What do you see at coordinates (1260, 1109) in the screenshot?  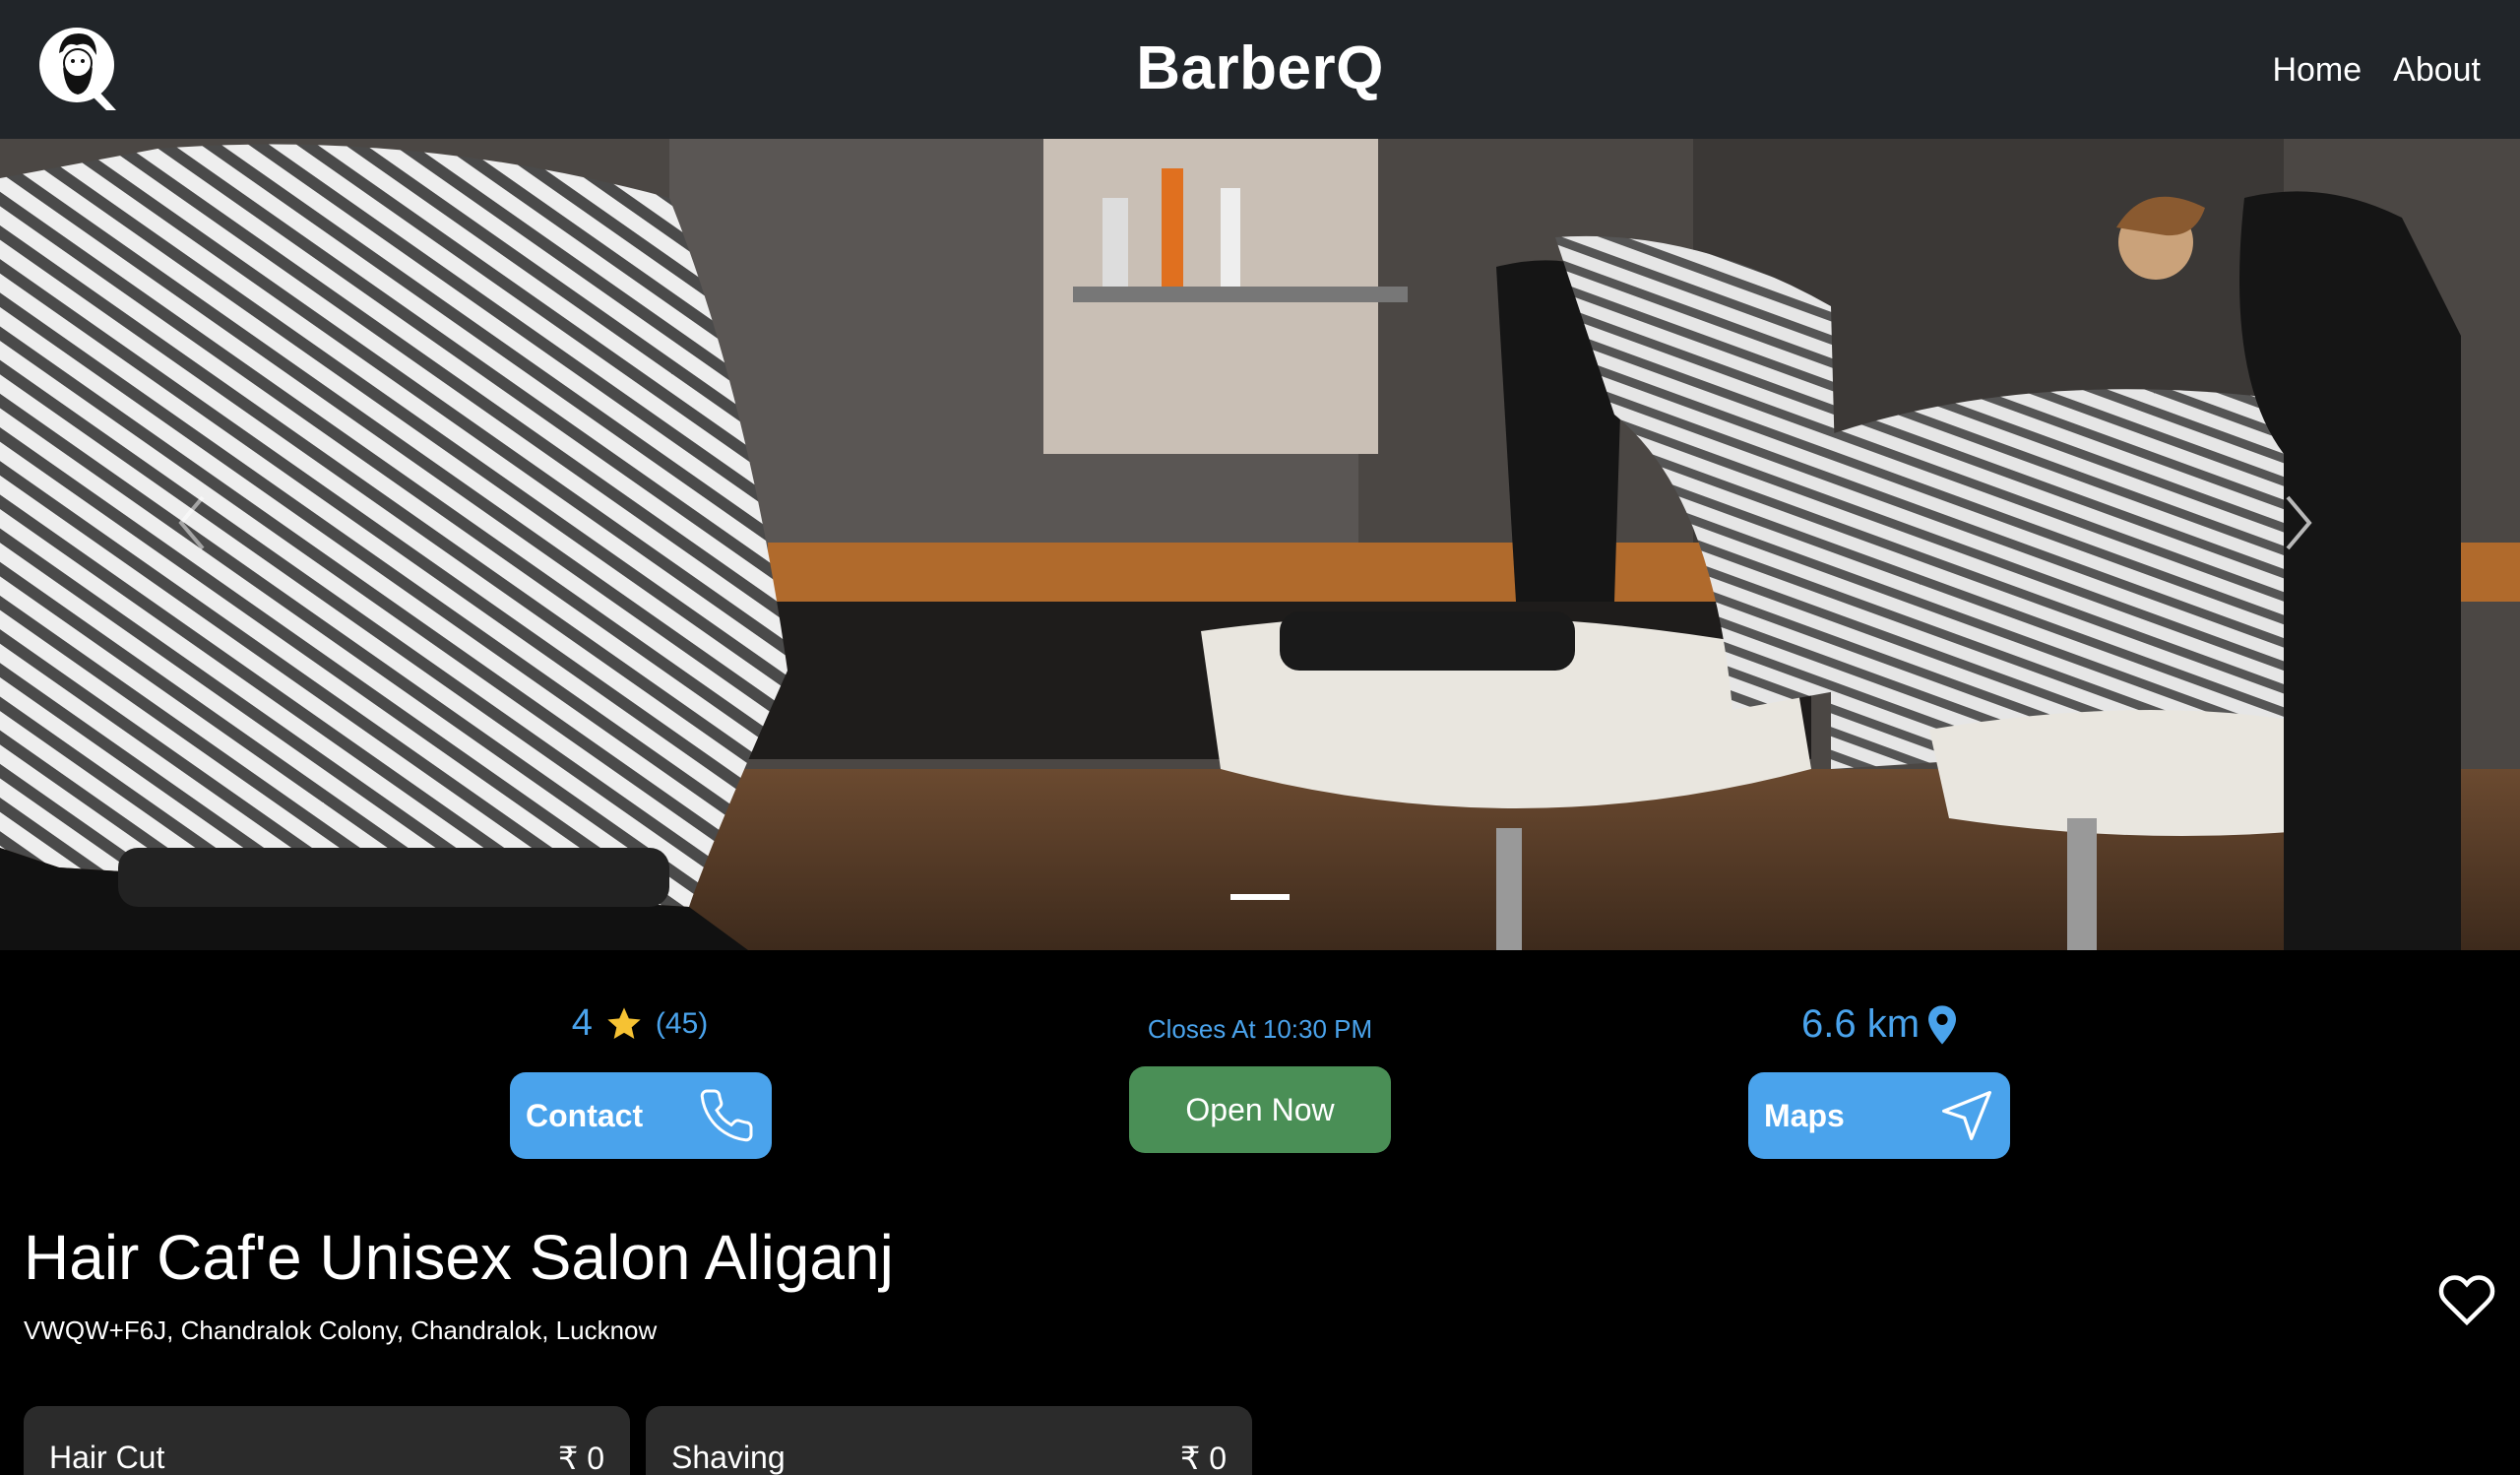 I see `open-now-button: Open Now` at bounding box center [1260, 1109].